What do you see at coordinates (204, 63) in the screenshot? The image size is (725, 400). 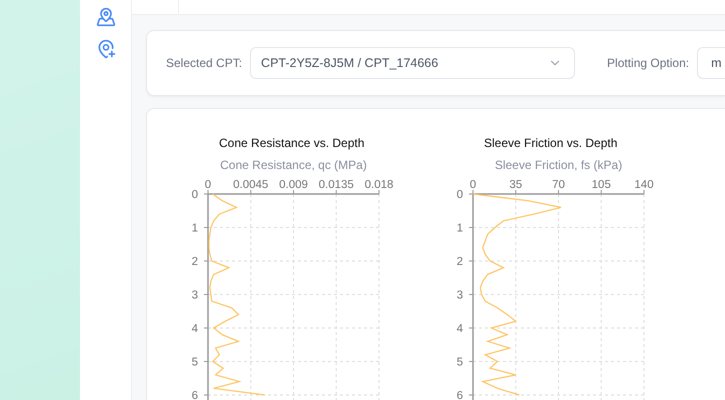 I see `field-label: Selected CPT:` at bounding box center [204, 63].